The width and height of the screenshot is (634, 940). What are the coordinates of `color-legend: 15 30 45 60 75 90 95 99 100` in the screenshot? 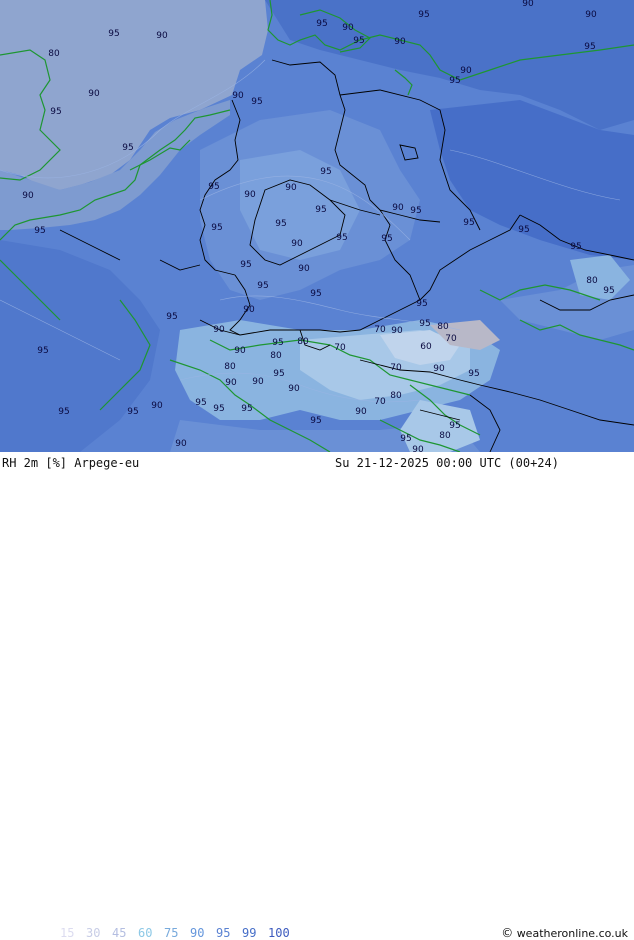 It's located at (179, 933).